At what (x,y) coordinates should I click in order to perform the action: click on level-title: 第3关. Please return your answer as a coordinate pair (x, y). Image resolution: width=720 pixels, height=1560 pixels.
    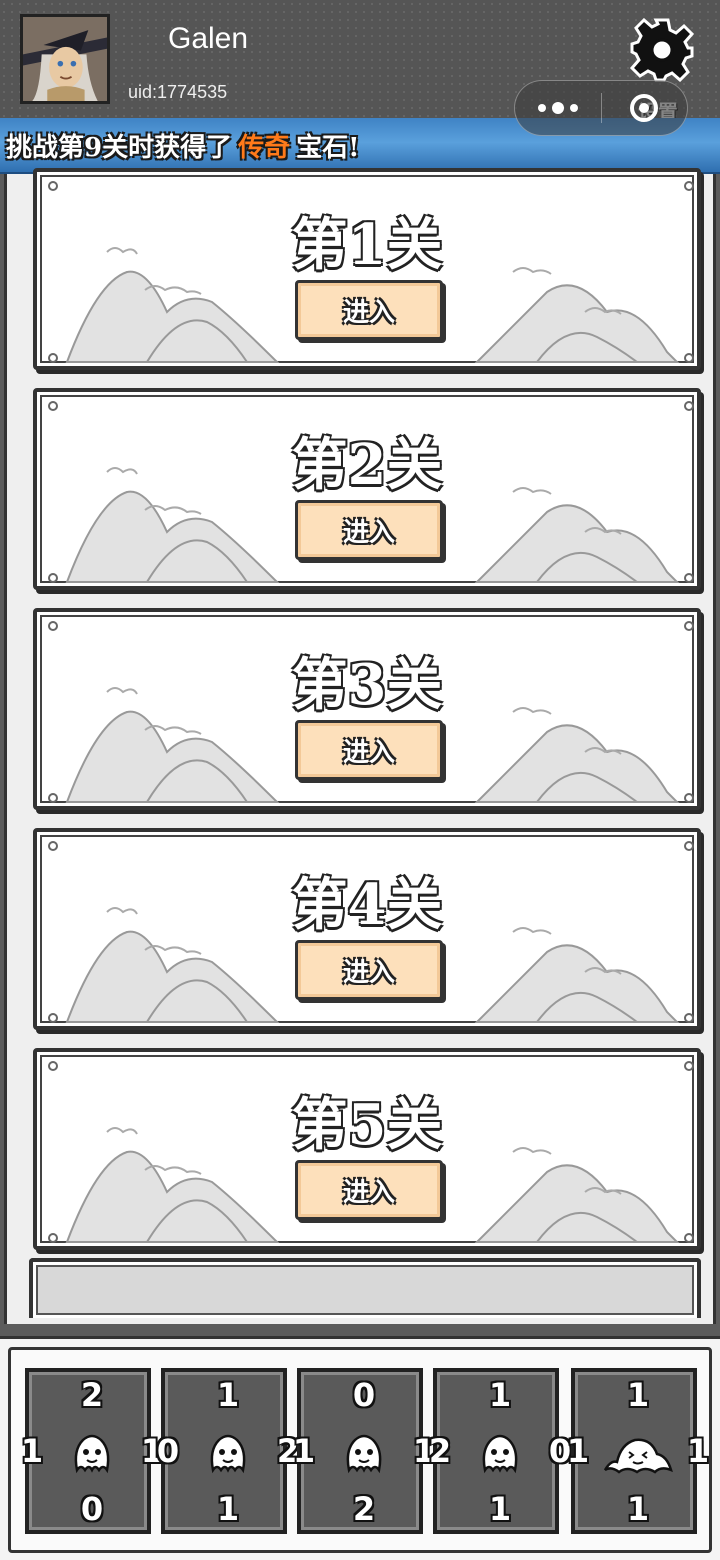
    Looking at the image, I should click on (367, 685).